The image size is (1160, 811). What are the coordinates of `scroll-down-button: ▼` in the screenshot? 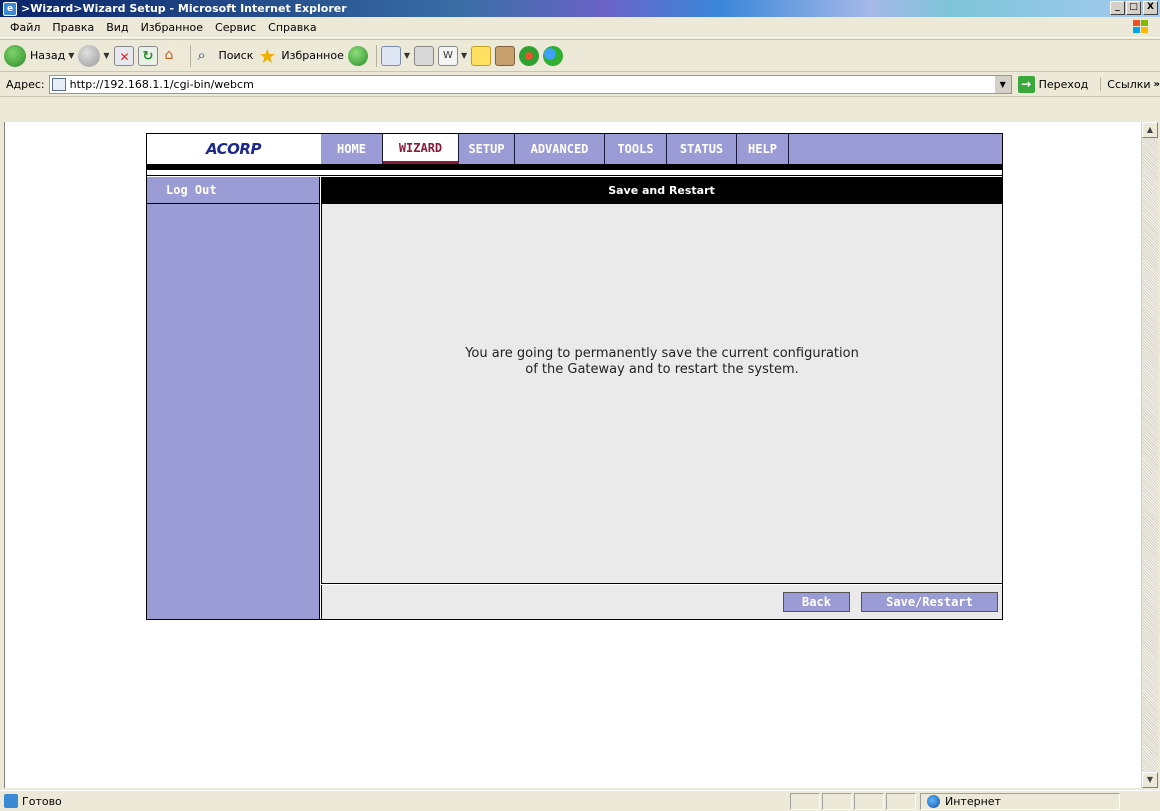 It's located at (1150, 780).